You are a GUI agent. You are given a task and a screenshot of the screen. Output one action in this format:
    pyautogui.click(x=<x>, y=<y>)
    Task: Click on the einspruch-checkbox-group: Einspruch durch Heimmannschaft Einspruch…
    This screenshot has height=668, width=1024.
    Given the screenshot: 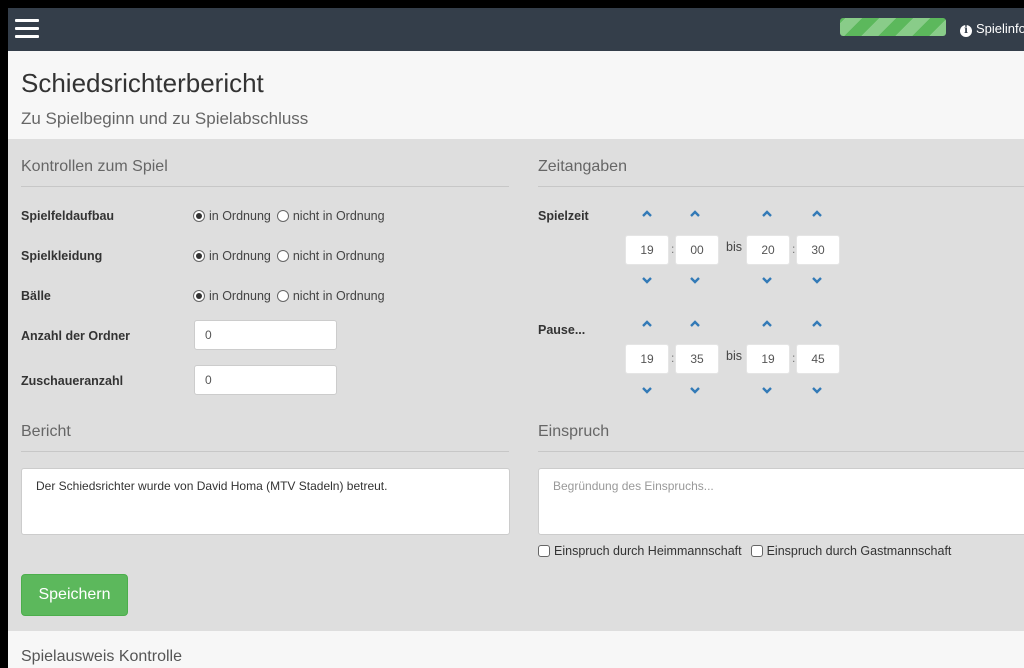 What is the action you would take?
    pyautogui.click(x=744, y=551)
    